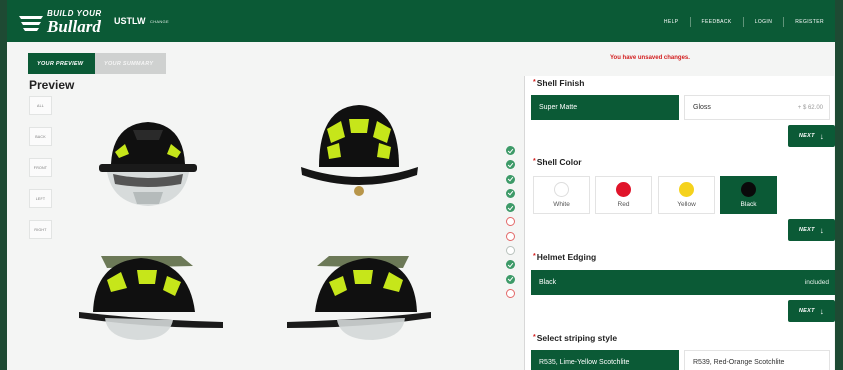  I want to click on view-back-button: BACK, so click(40, 136).